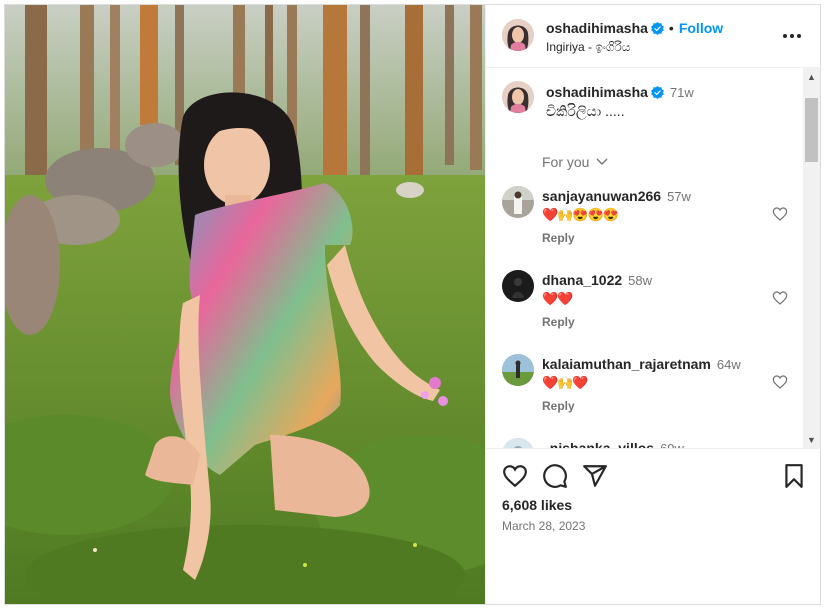  What do you see at coordinates (580, 214) in the screenshot?
I see `comment-text: ❤️🙌😍😍😍` at bounding box center [580, 214].